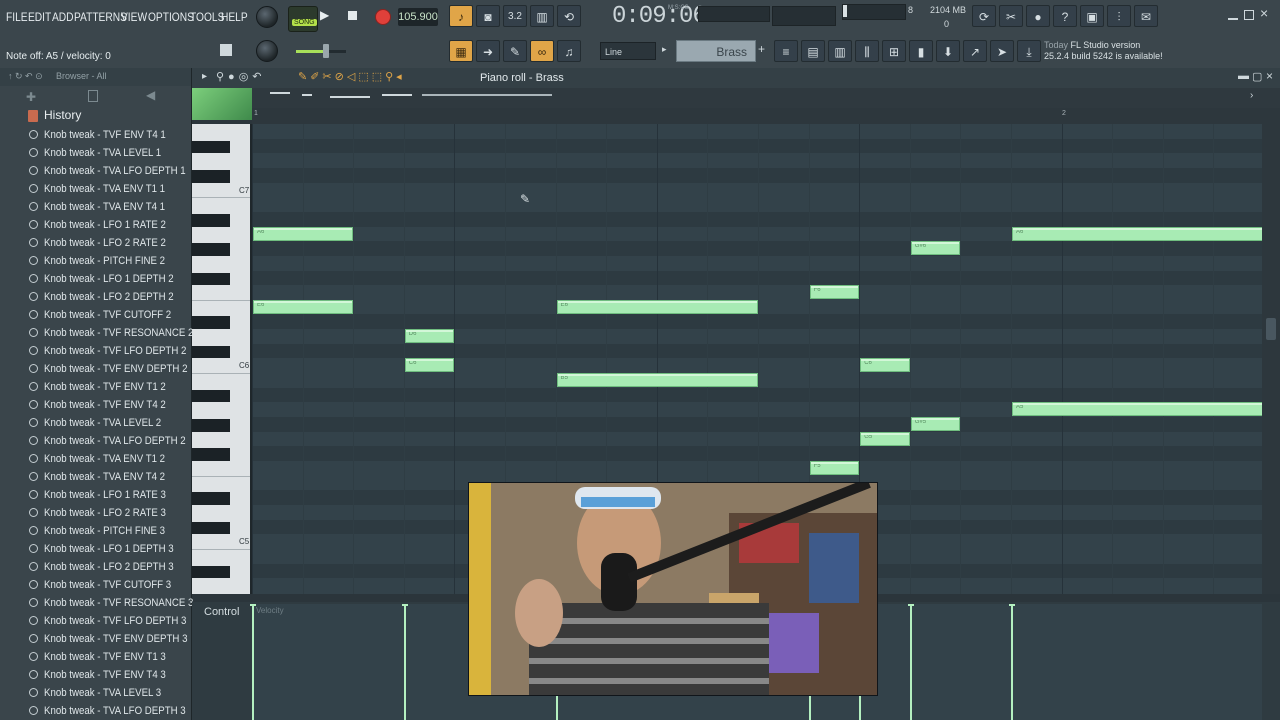 The width and height of the screenshot is (1280, 720). What do you see at coordinates (1269, 76) in the screenshot?
I see `pr-close-icon: ×` at bounding box center [1269, 76].